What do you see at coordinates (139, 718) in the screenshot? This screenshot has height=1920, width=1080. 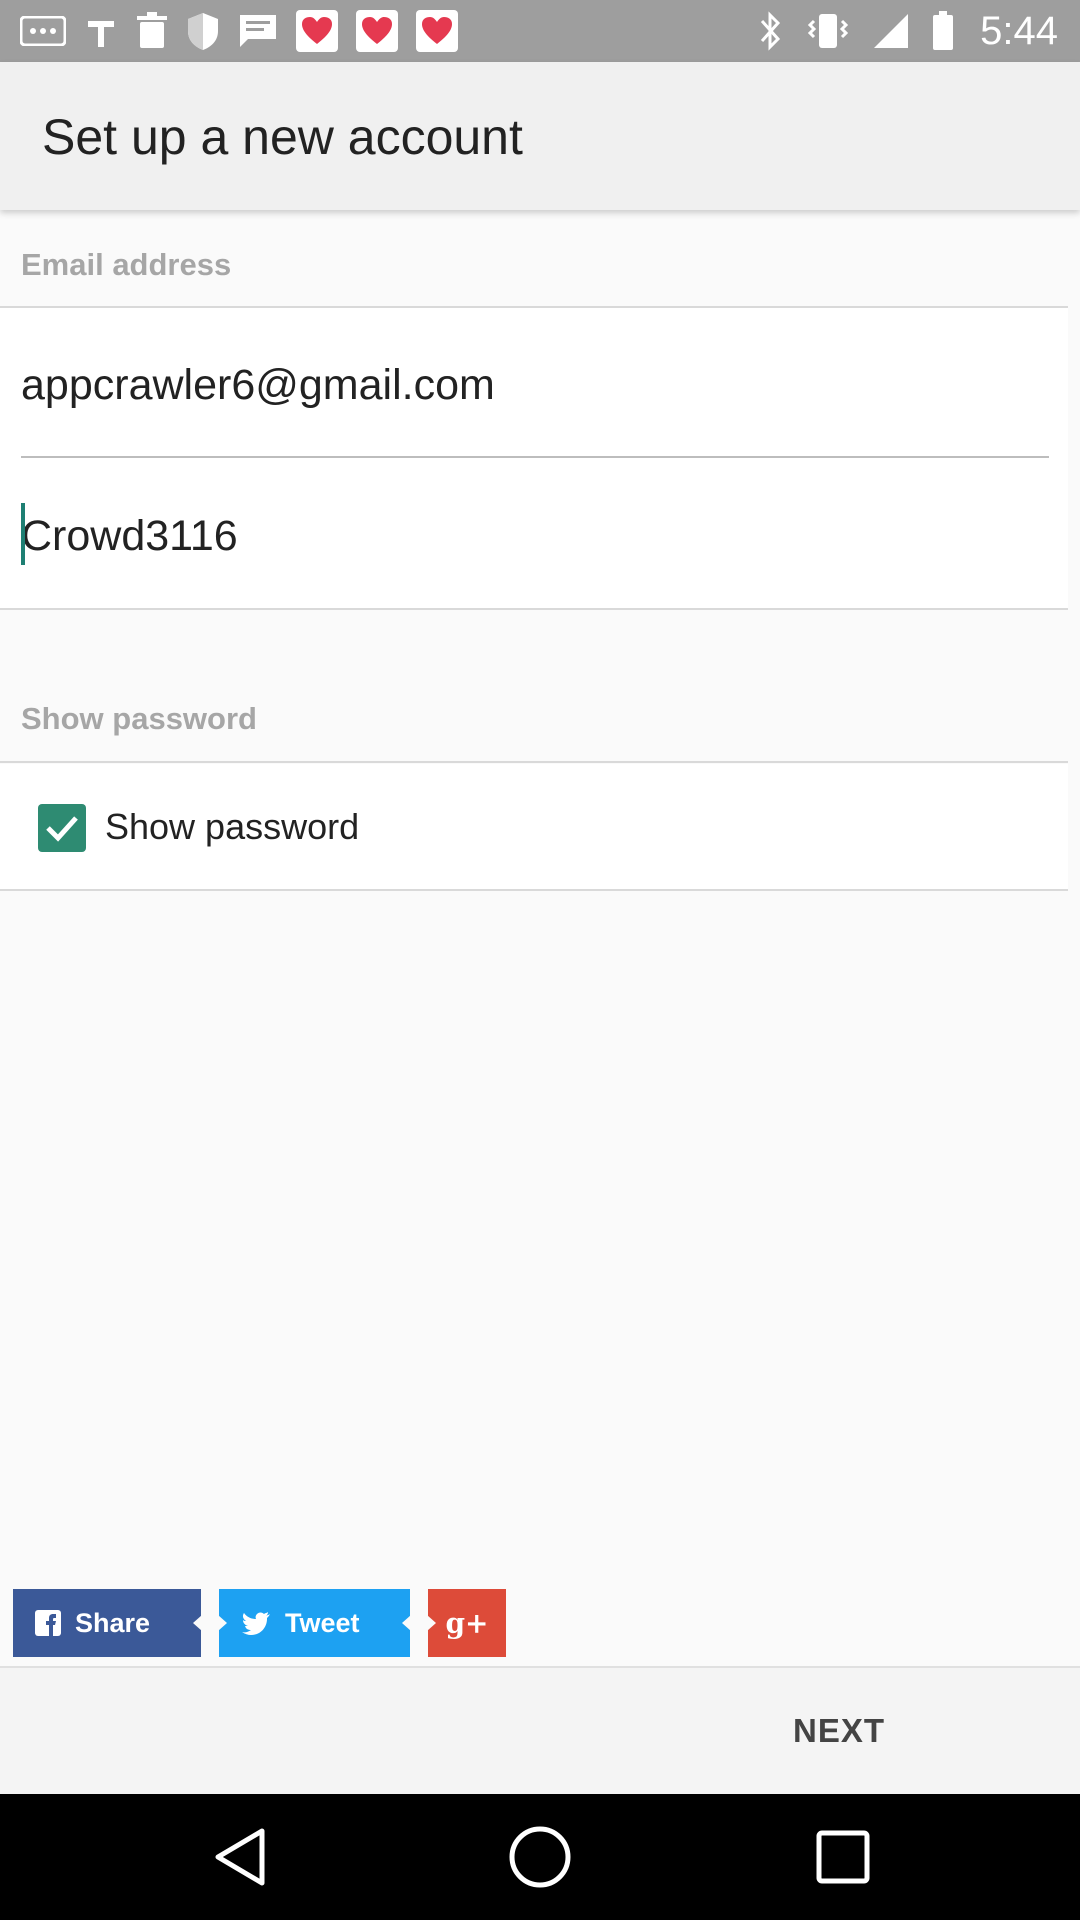 I see `show-password-section-label: Show password` at bounding box center [139, 718].